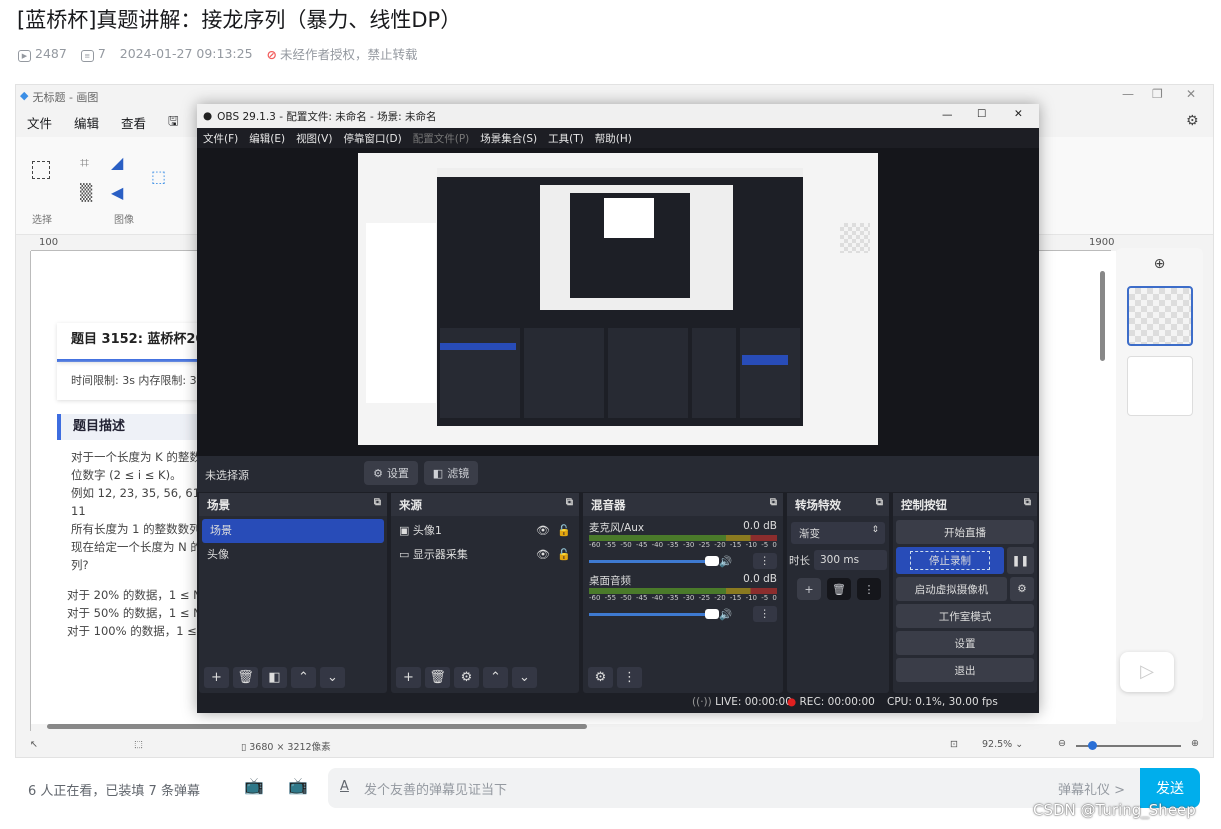 This screenshot has height=829, width=1221. Describe the element at coordinates (942, 702) in the screenshot. I see `cpu-status: CPU: 0.1%, 30.00 fps` at that location.